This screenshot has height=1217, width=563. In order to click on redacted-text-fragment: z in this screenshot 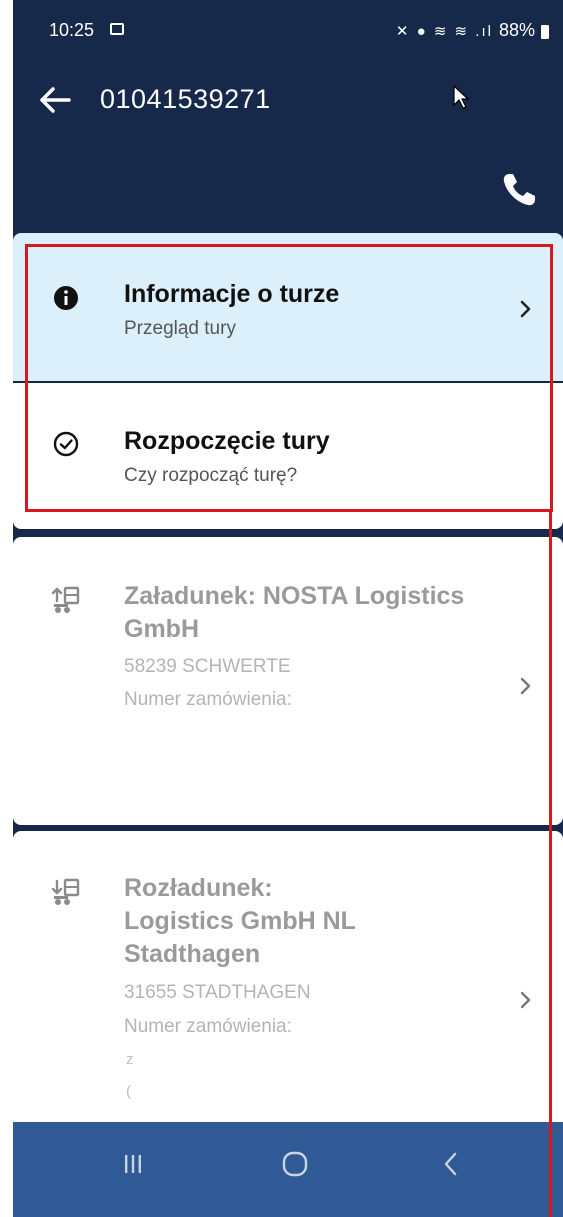, I will do `click(130, 1059)`.